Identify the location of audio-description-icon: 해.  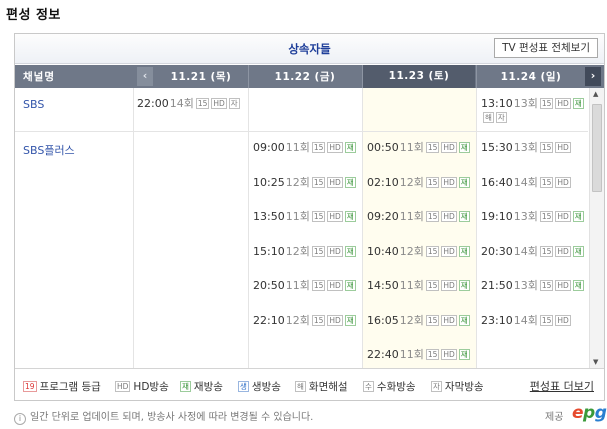
(300, 386).